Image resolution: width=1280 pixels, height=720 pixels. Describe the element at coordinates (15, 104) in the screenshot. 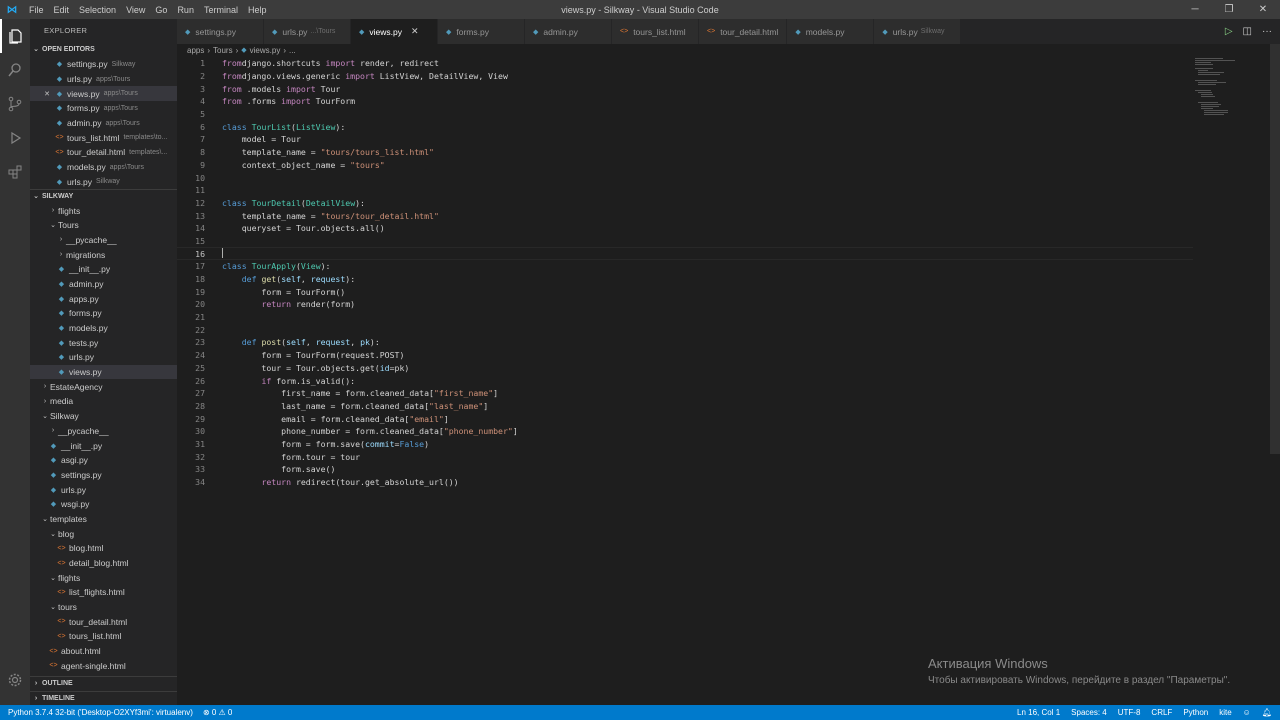

I see `source-control-icon` at that location.